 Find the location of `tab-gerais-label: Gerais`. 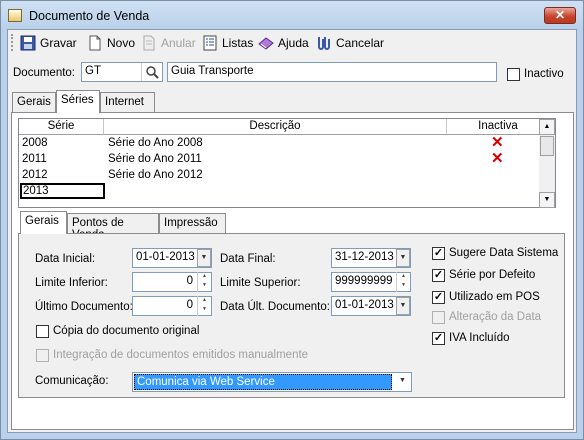

tab-gerais-label: Gerais is located at coordinates (34, 102).